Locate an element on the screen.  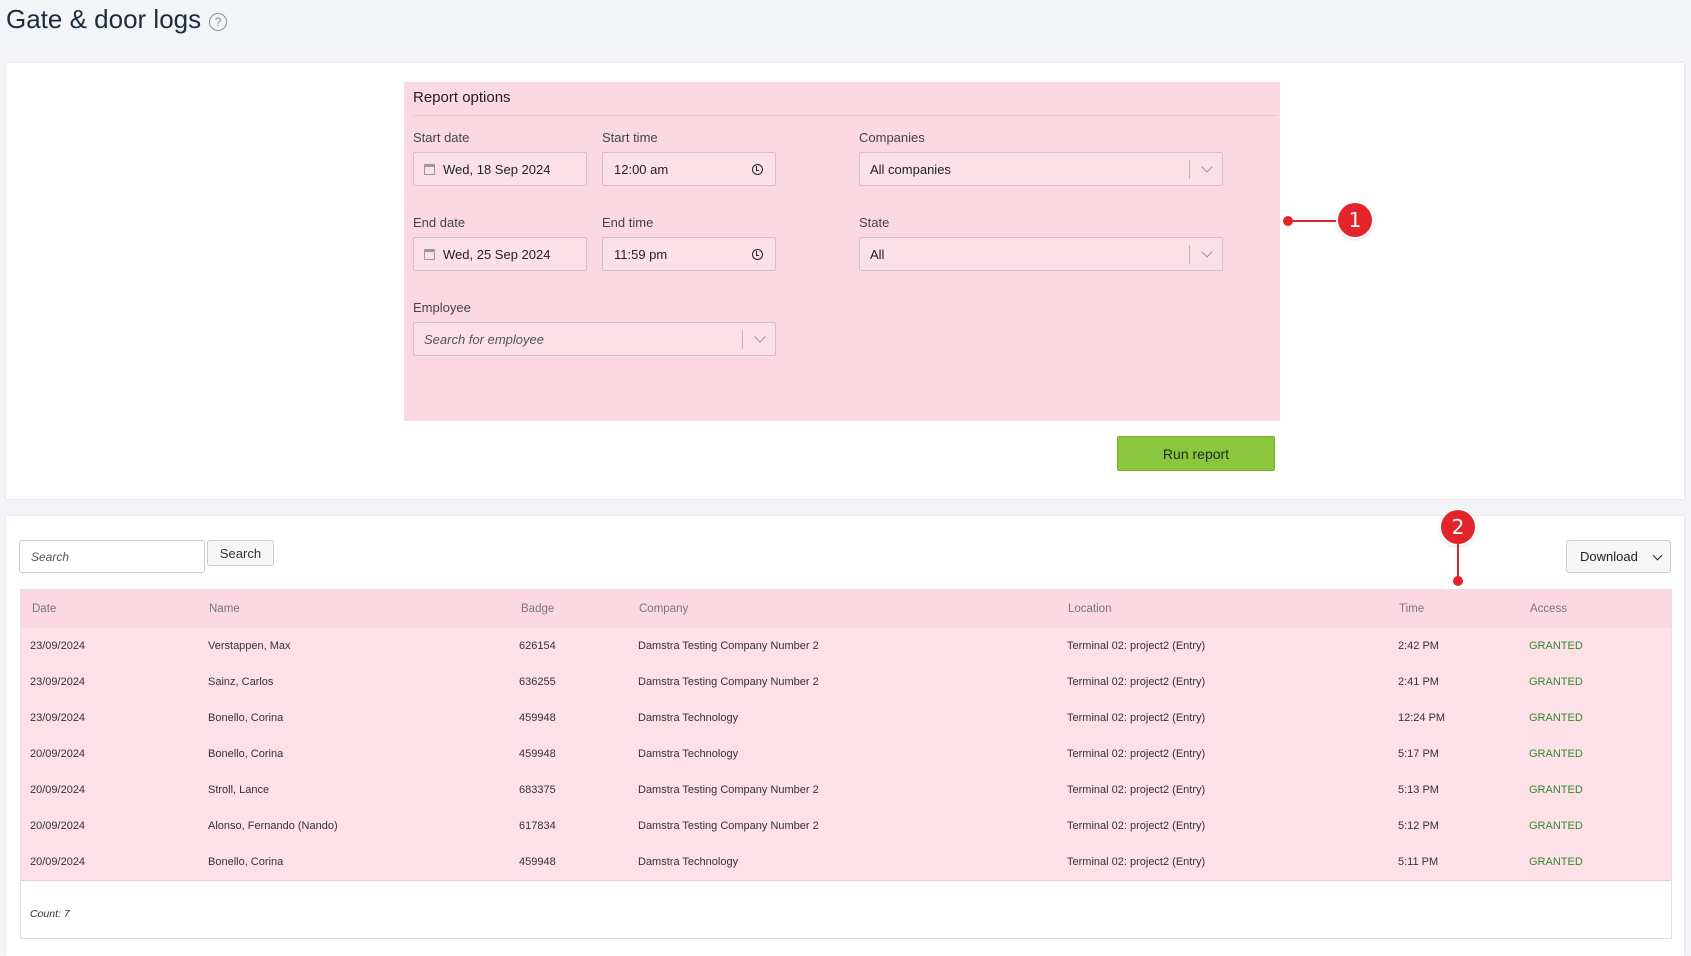
end-date-value: Wed, 25 Sep 2024 is located at coordinates (497, 254).